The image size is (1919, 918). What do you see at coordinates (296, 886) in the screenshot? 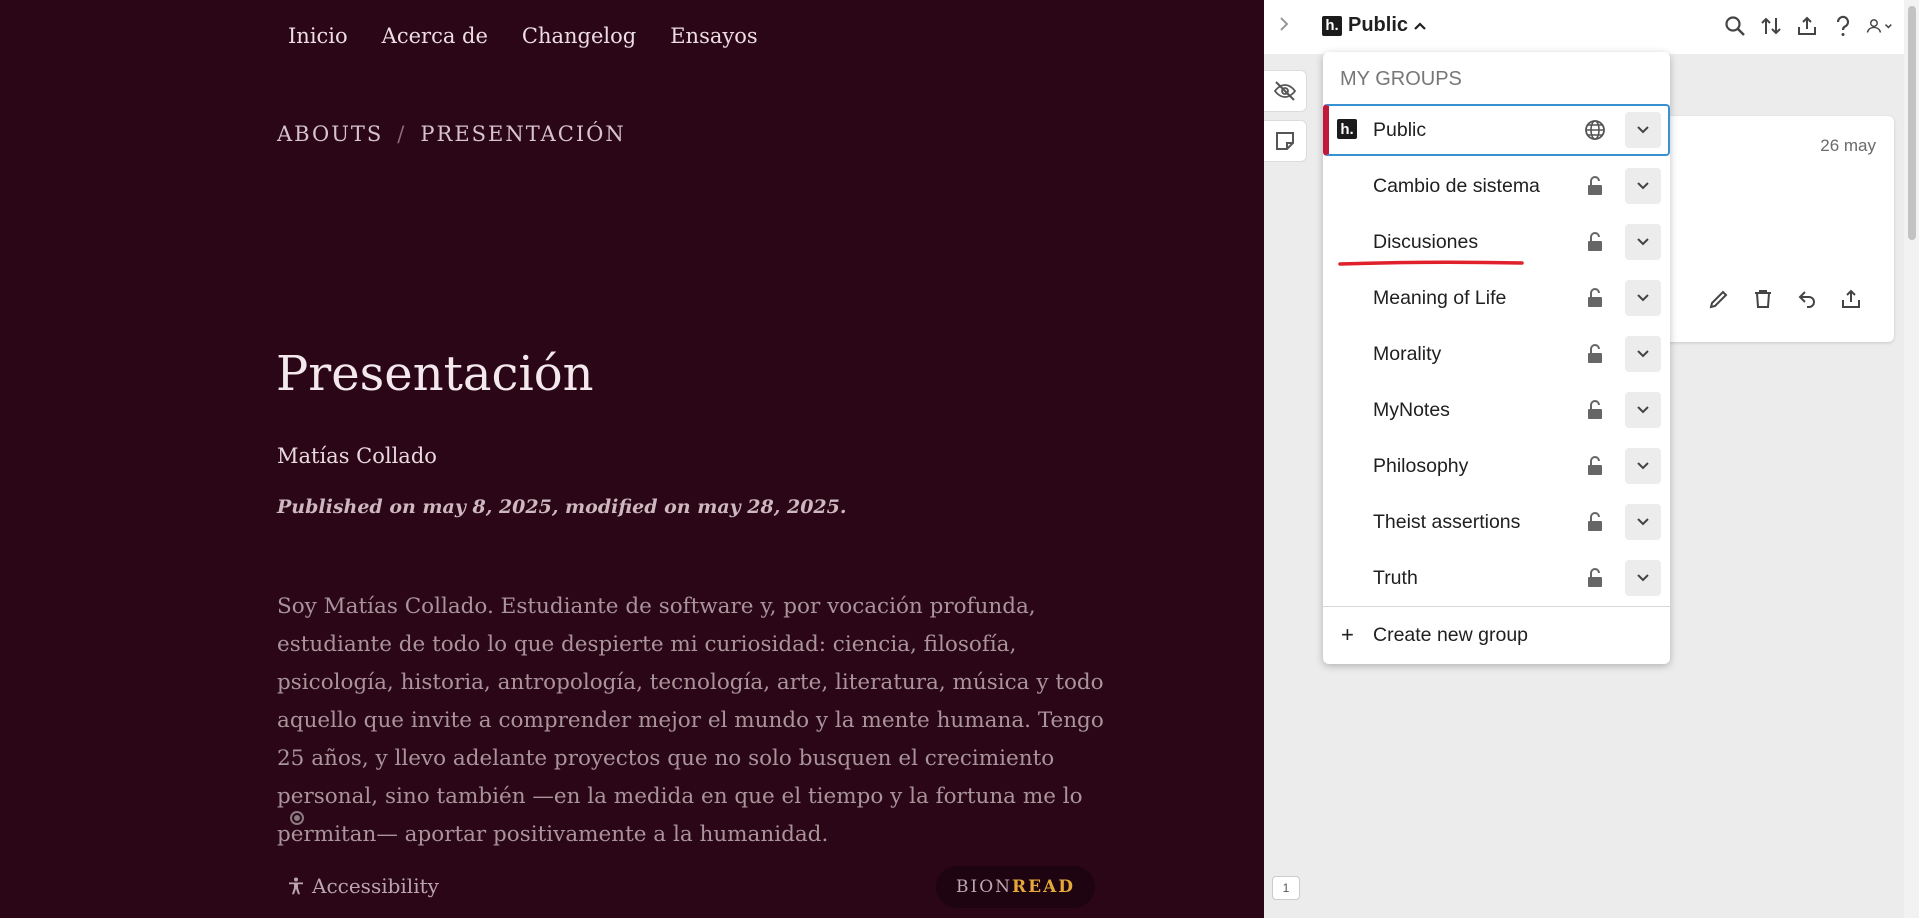
I see `accessibility-icon` at bounding box center [296, 886].